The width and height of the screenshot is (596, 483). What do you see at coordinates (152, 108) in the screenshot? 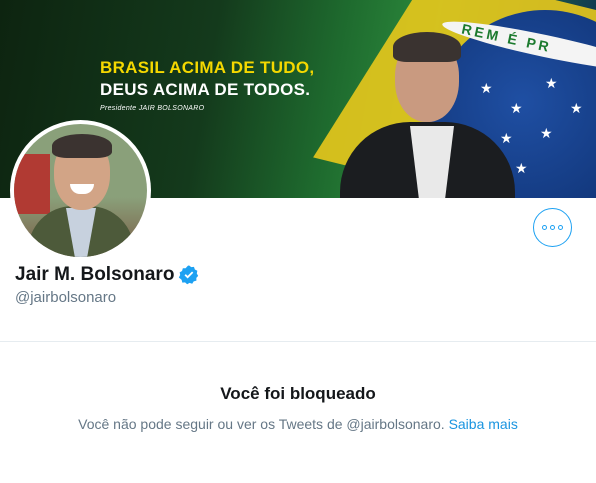
I see `banner-signature: Presidente JAIR BOLSONARO` at bounding box center [152, 108].